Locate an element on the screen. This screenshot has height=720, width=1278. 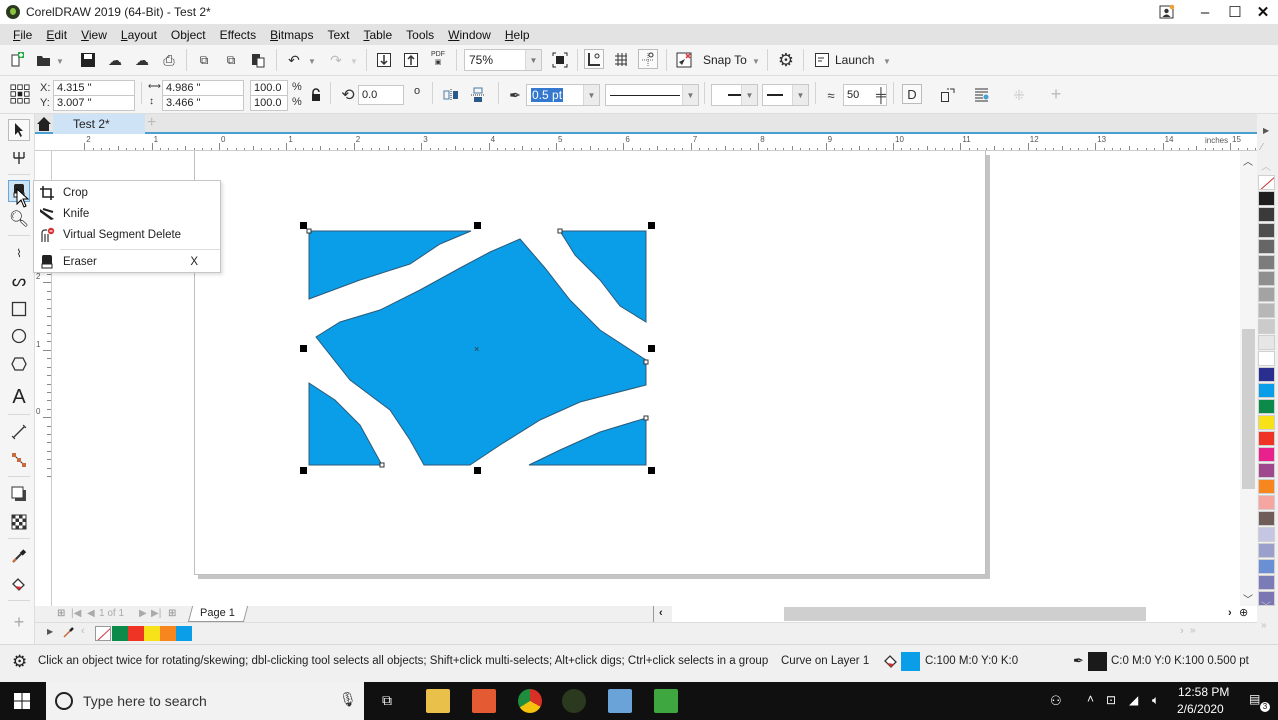
action-center-icon: ▤ is located at coordinates (1254, 699).